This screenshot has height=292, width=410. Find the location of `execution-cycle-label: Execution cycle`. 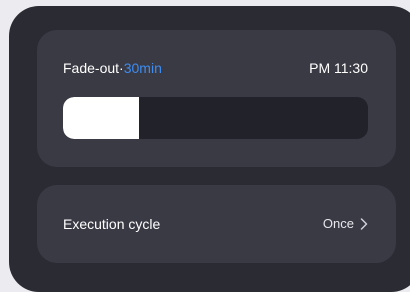

execution-cycle-label: Execution cycle is located at coordinates (112, 224).